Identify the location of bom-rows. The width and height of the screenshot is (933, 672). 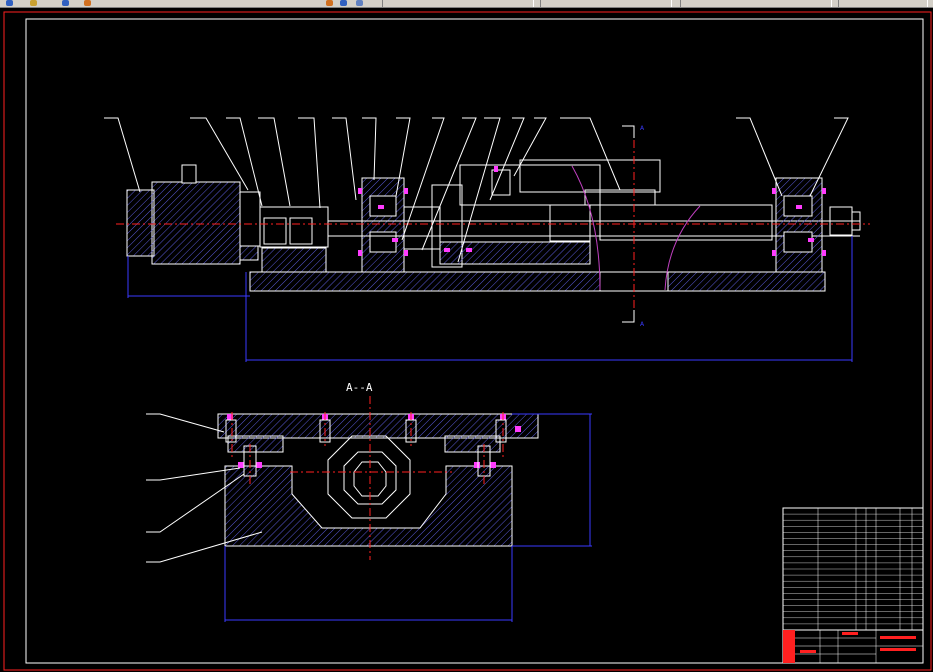
(853, 569).